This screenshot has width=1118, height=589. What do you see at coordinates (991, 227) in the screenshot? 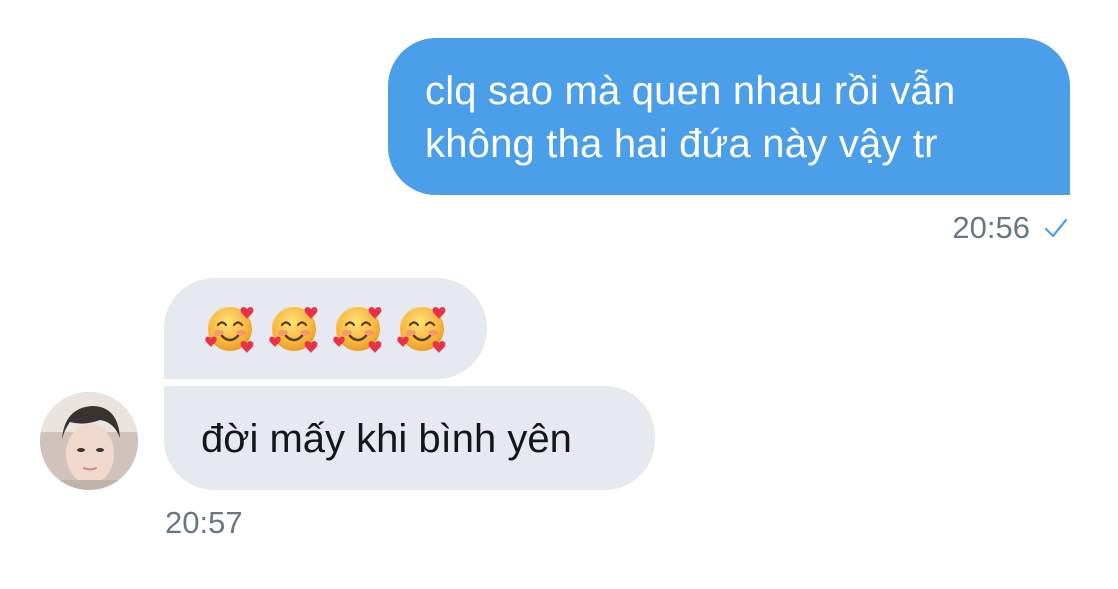
I see `outgoing-timestamp: 20:56` at bounding box center [991, 227].